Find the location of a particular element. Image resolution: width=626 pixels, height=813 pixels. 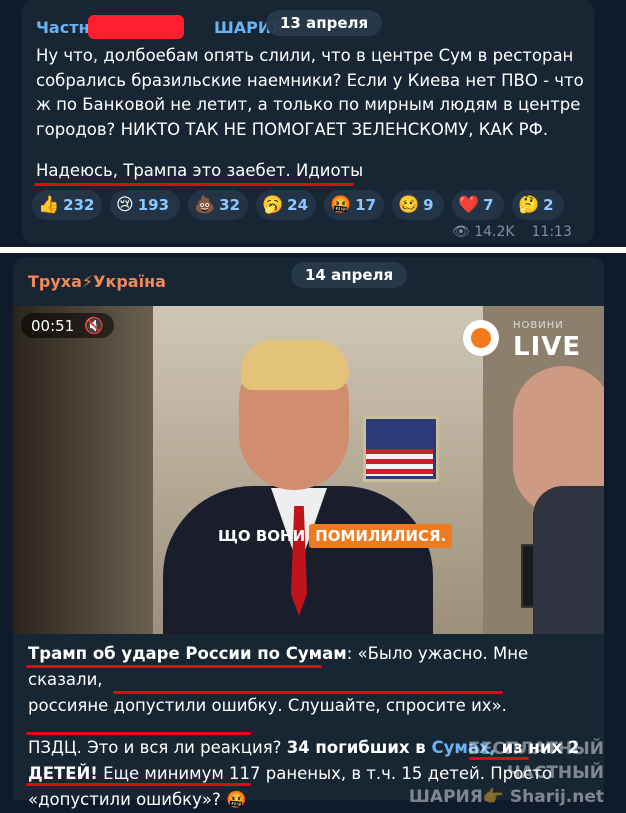

reaction-count: 7 is located at coordinates (488, 205).